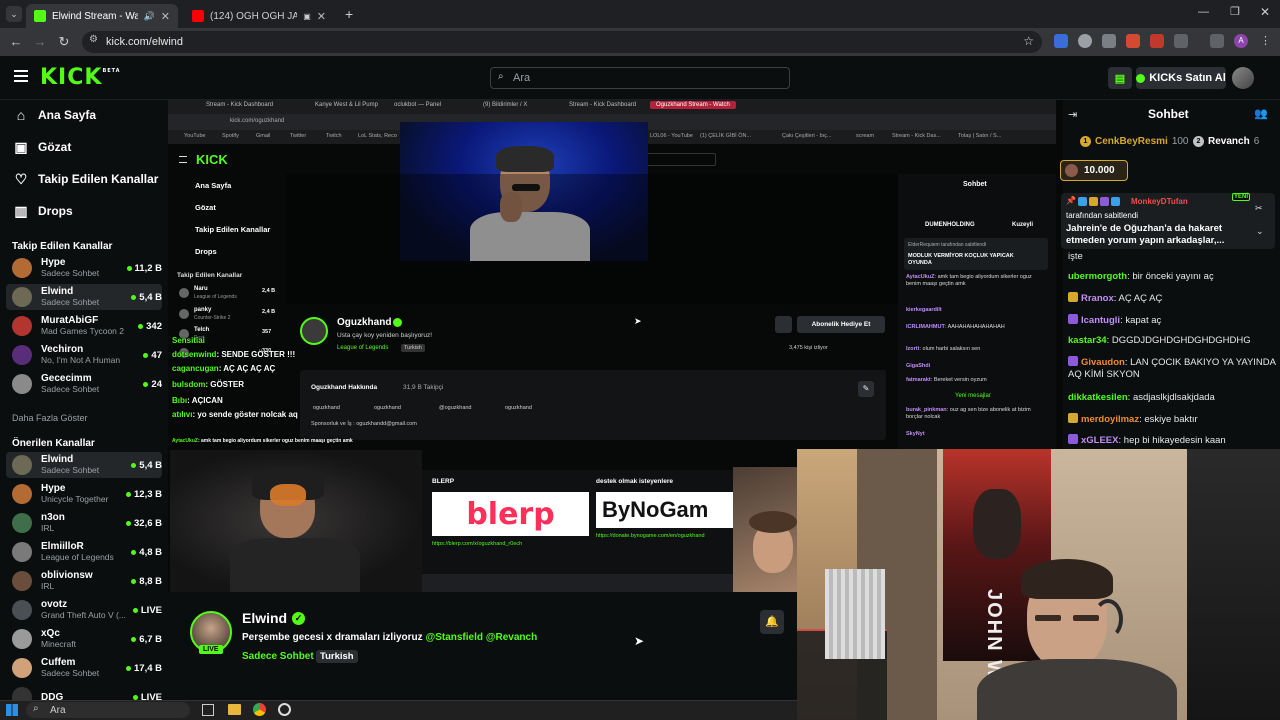 This screenshot has width=1280, height=720. Describe the element at coordinates (1103, 362) in the screenshot. I see `chat-username: Givaudon` at that location.